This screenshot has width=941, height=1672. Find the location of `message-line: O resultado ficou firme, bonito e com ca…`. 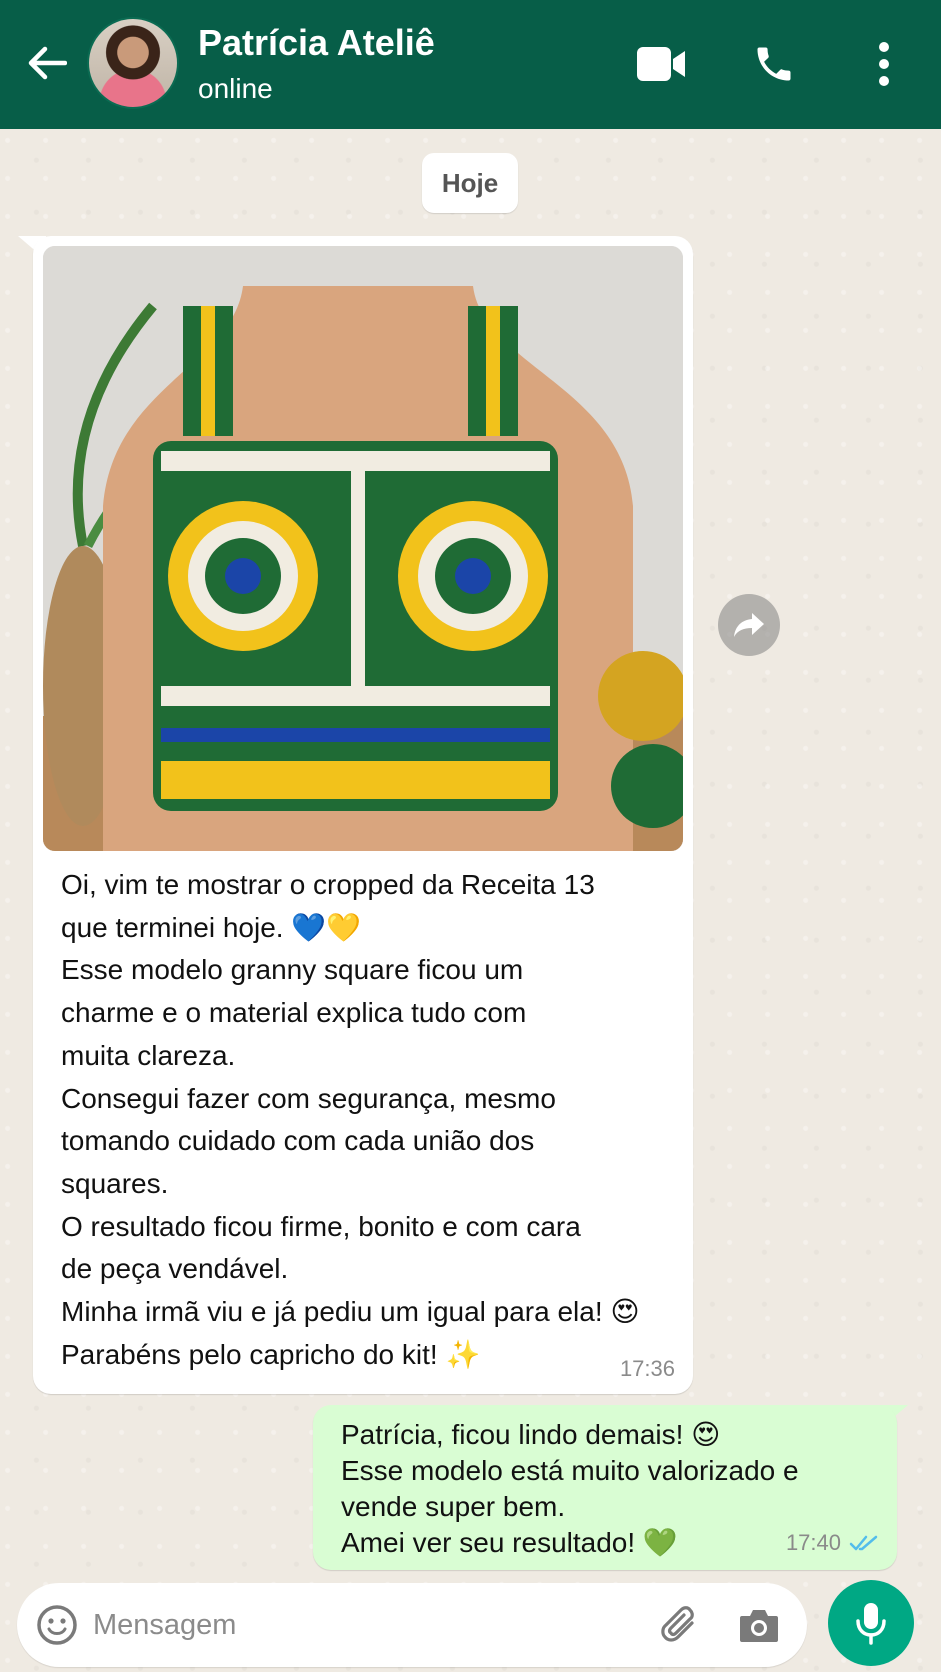

message-line: O resultado ficou firme, bonito e com ca… is located at coordinates (321, 1226).